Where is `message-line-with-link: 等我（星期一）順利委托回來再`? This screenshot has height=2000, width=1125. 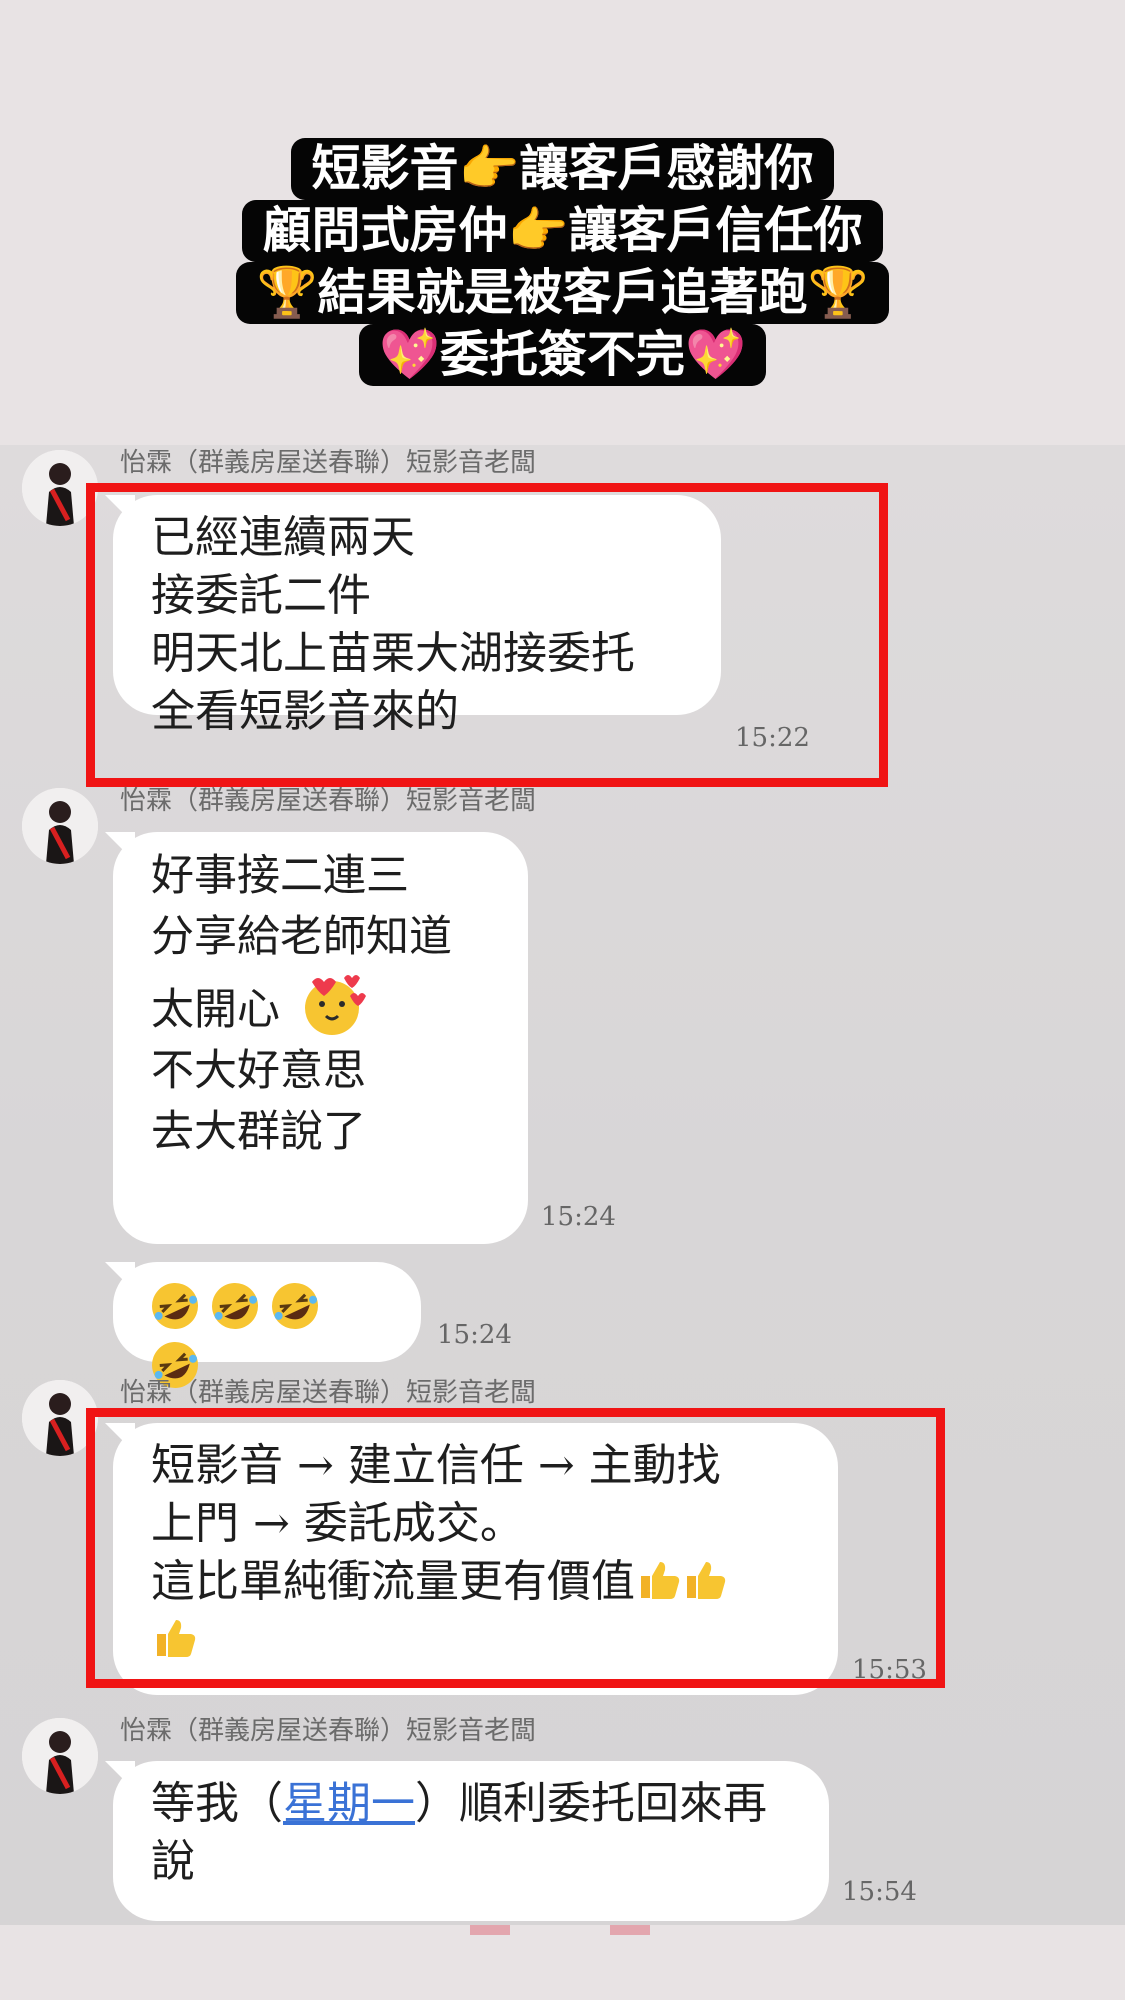 message-line-with-link: 等我（星期一）順利委托回來再 is located at coordinates (472, 1804).